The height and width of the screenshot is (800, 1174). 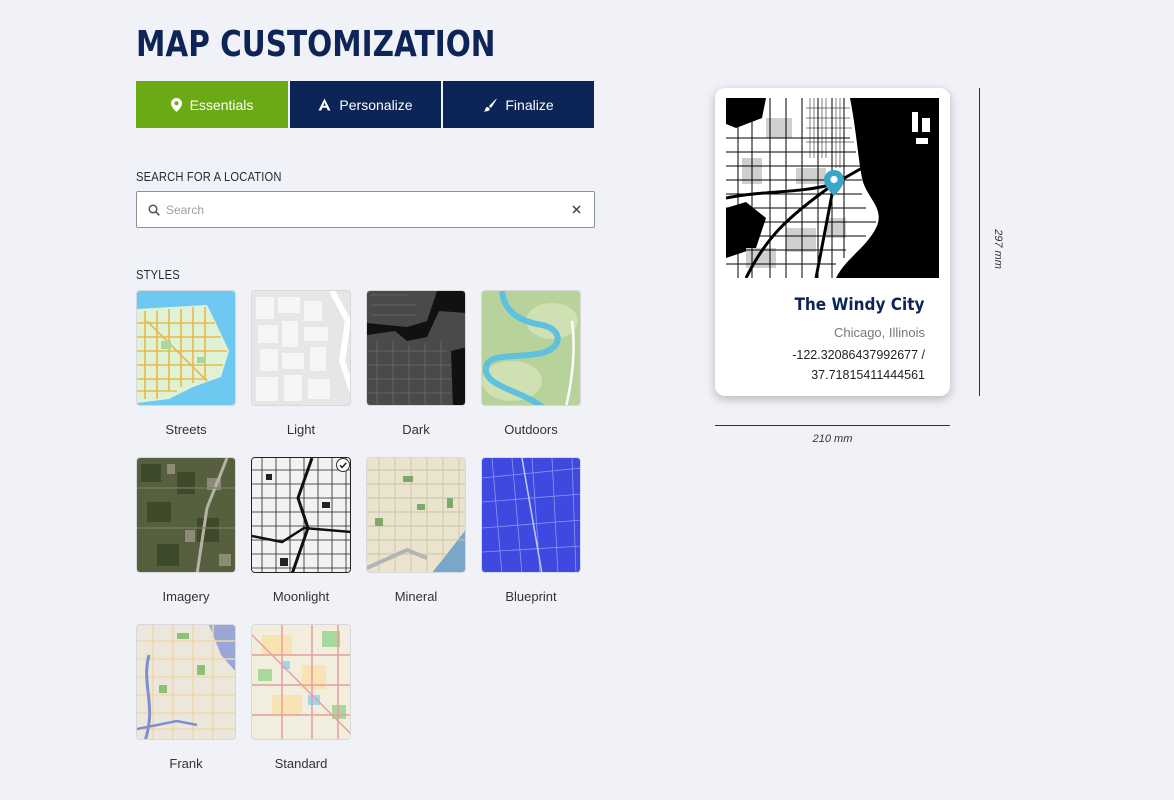 What do you see at coordinates (998, 249) in the screenshot?
I see `height-dimension-label: 297 mm` at bounding box center [998, 249].